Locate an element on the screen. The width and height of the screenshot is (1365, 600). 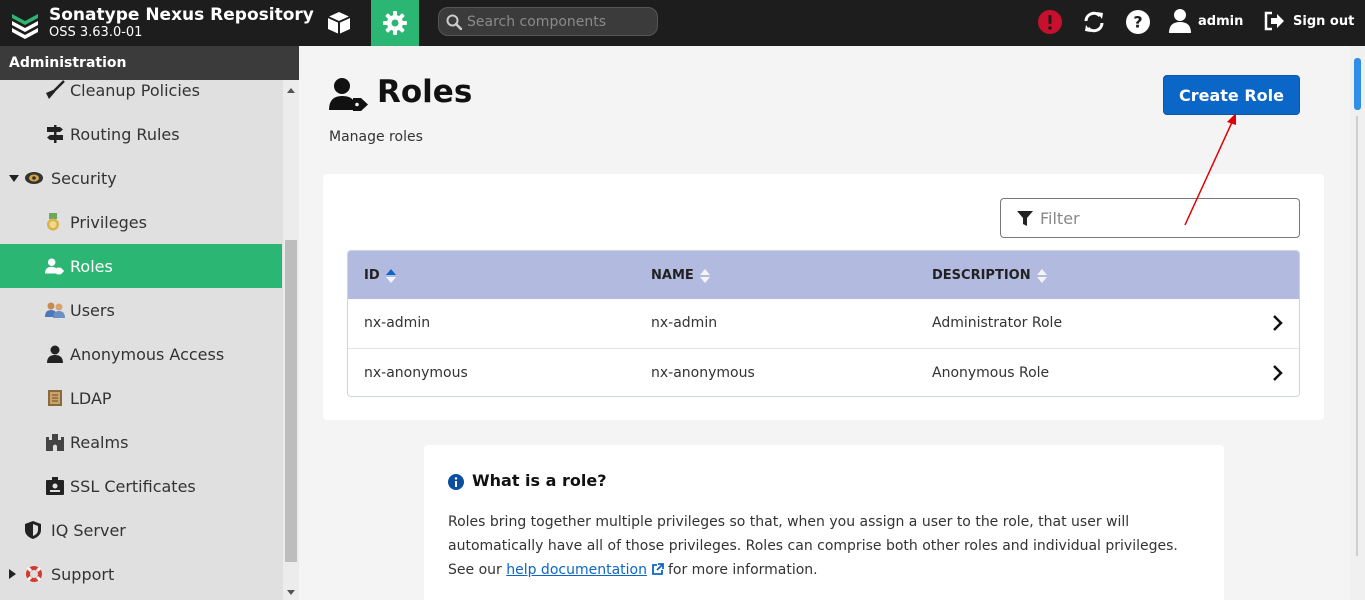
sidebar-item-label: LDAP is located at coordinates (91, 398).